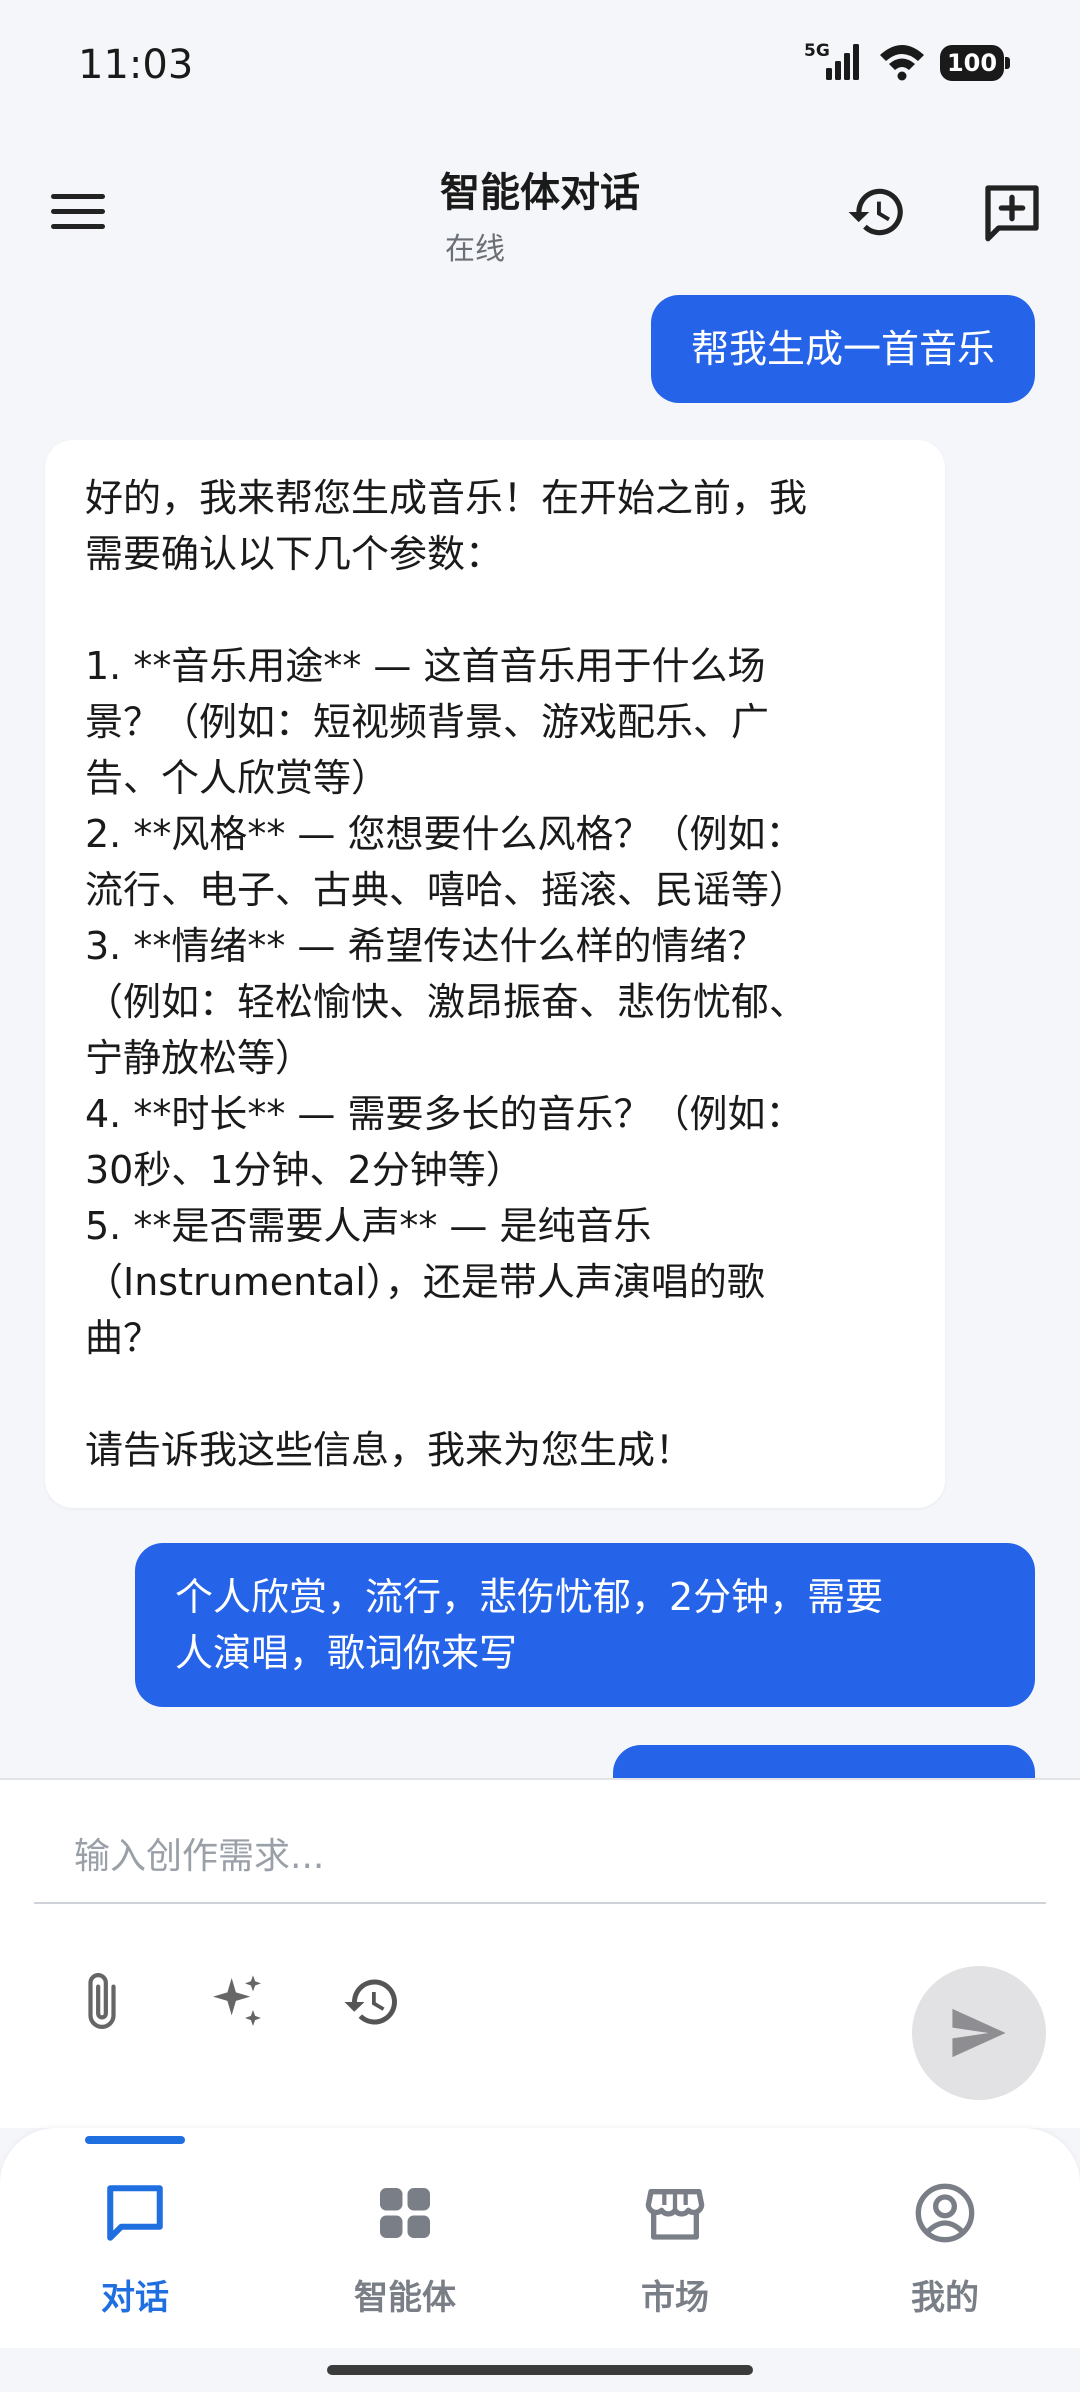 The width and height of the screenshot is (1080, 2392). I want to click on user-message: 帮我生成一首音乐, so click(842, 349).